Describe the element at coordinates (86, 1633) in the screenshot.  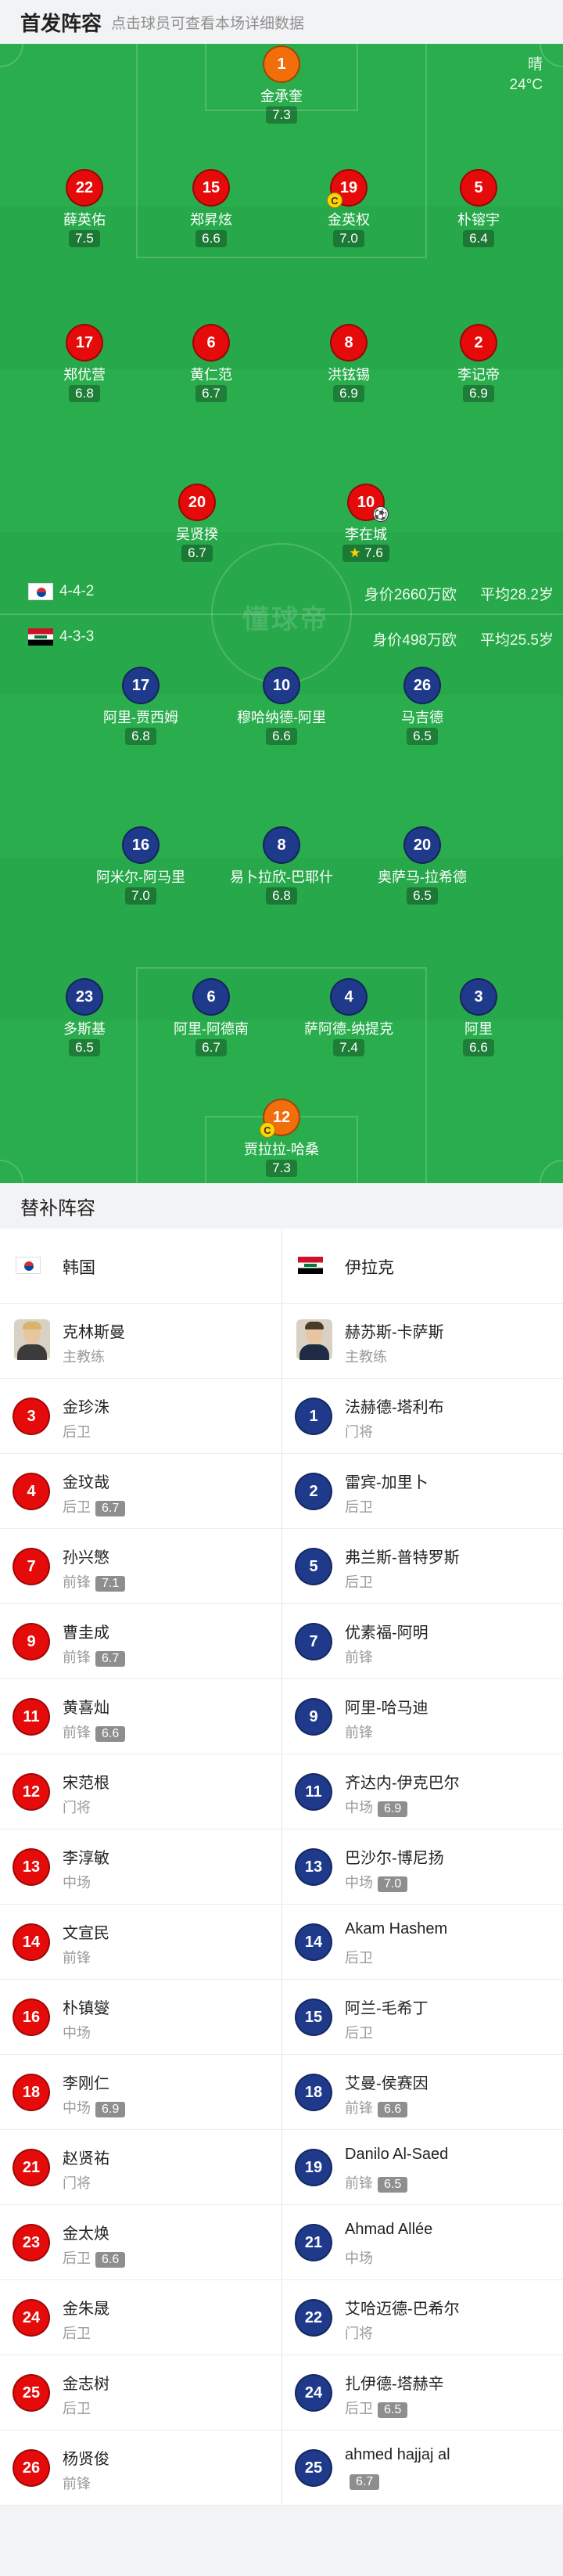
I see `player-name: 曹圭成` at that location.